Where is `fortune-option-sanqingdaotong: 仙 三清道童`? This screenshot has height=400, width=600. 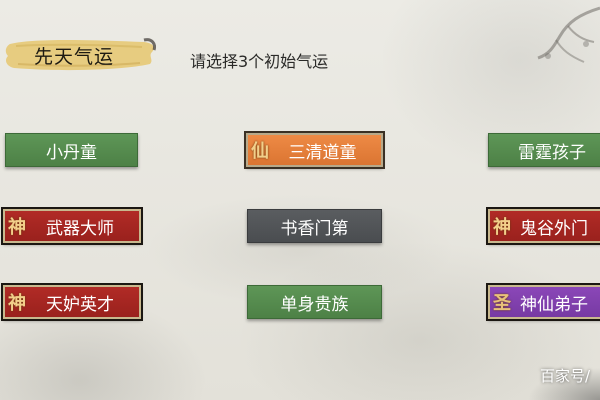 fortune-option-sanqingdaotong: 仙 三清道童 is located at coordinates (314, 150).